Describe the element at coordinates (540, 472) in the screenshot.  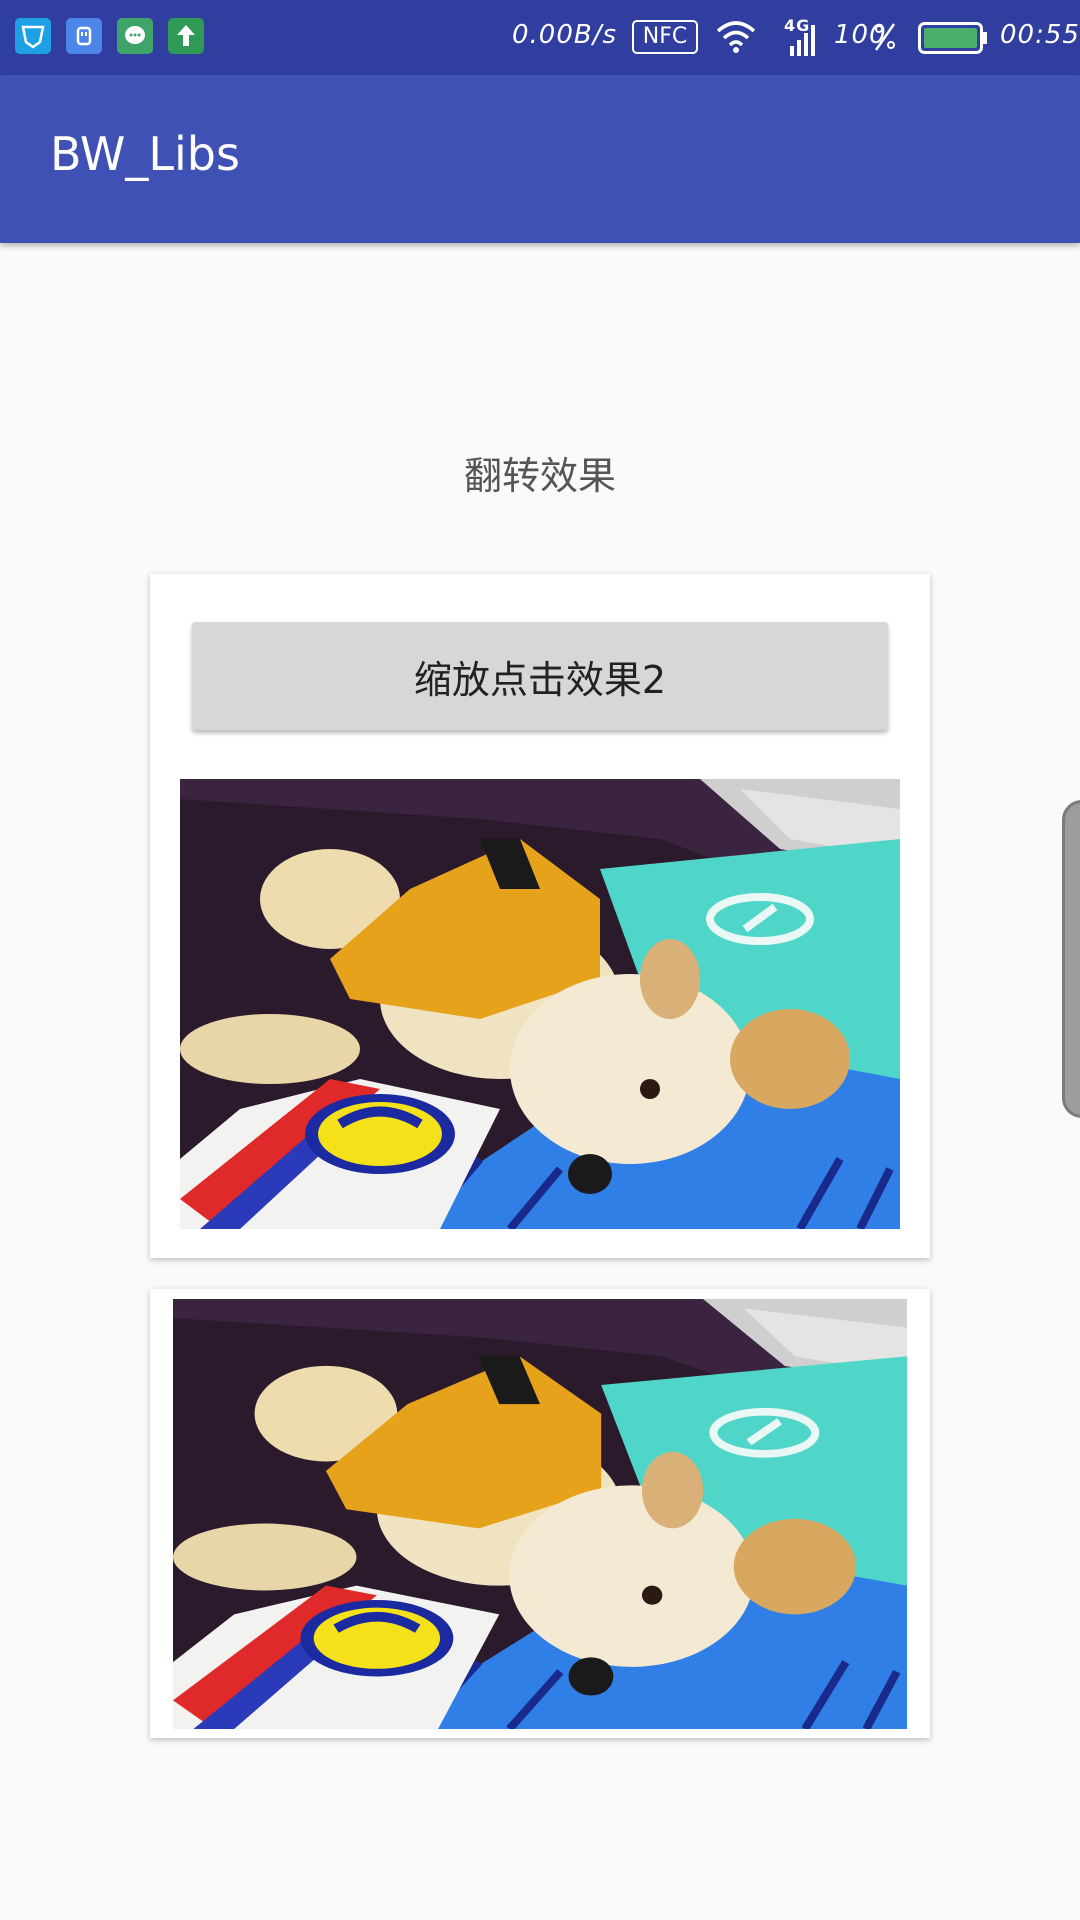
I see `flip-effect-label: 翻转效果` at that location.